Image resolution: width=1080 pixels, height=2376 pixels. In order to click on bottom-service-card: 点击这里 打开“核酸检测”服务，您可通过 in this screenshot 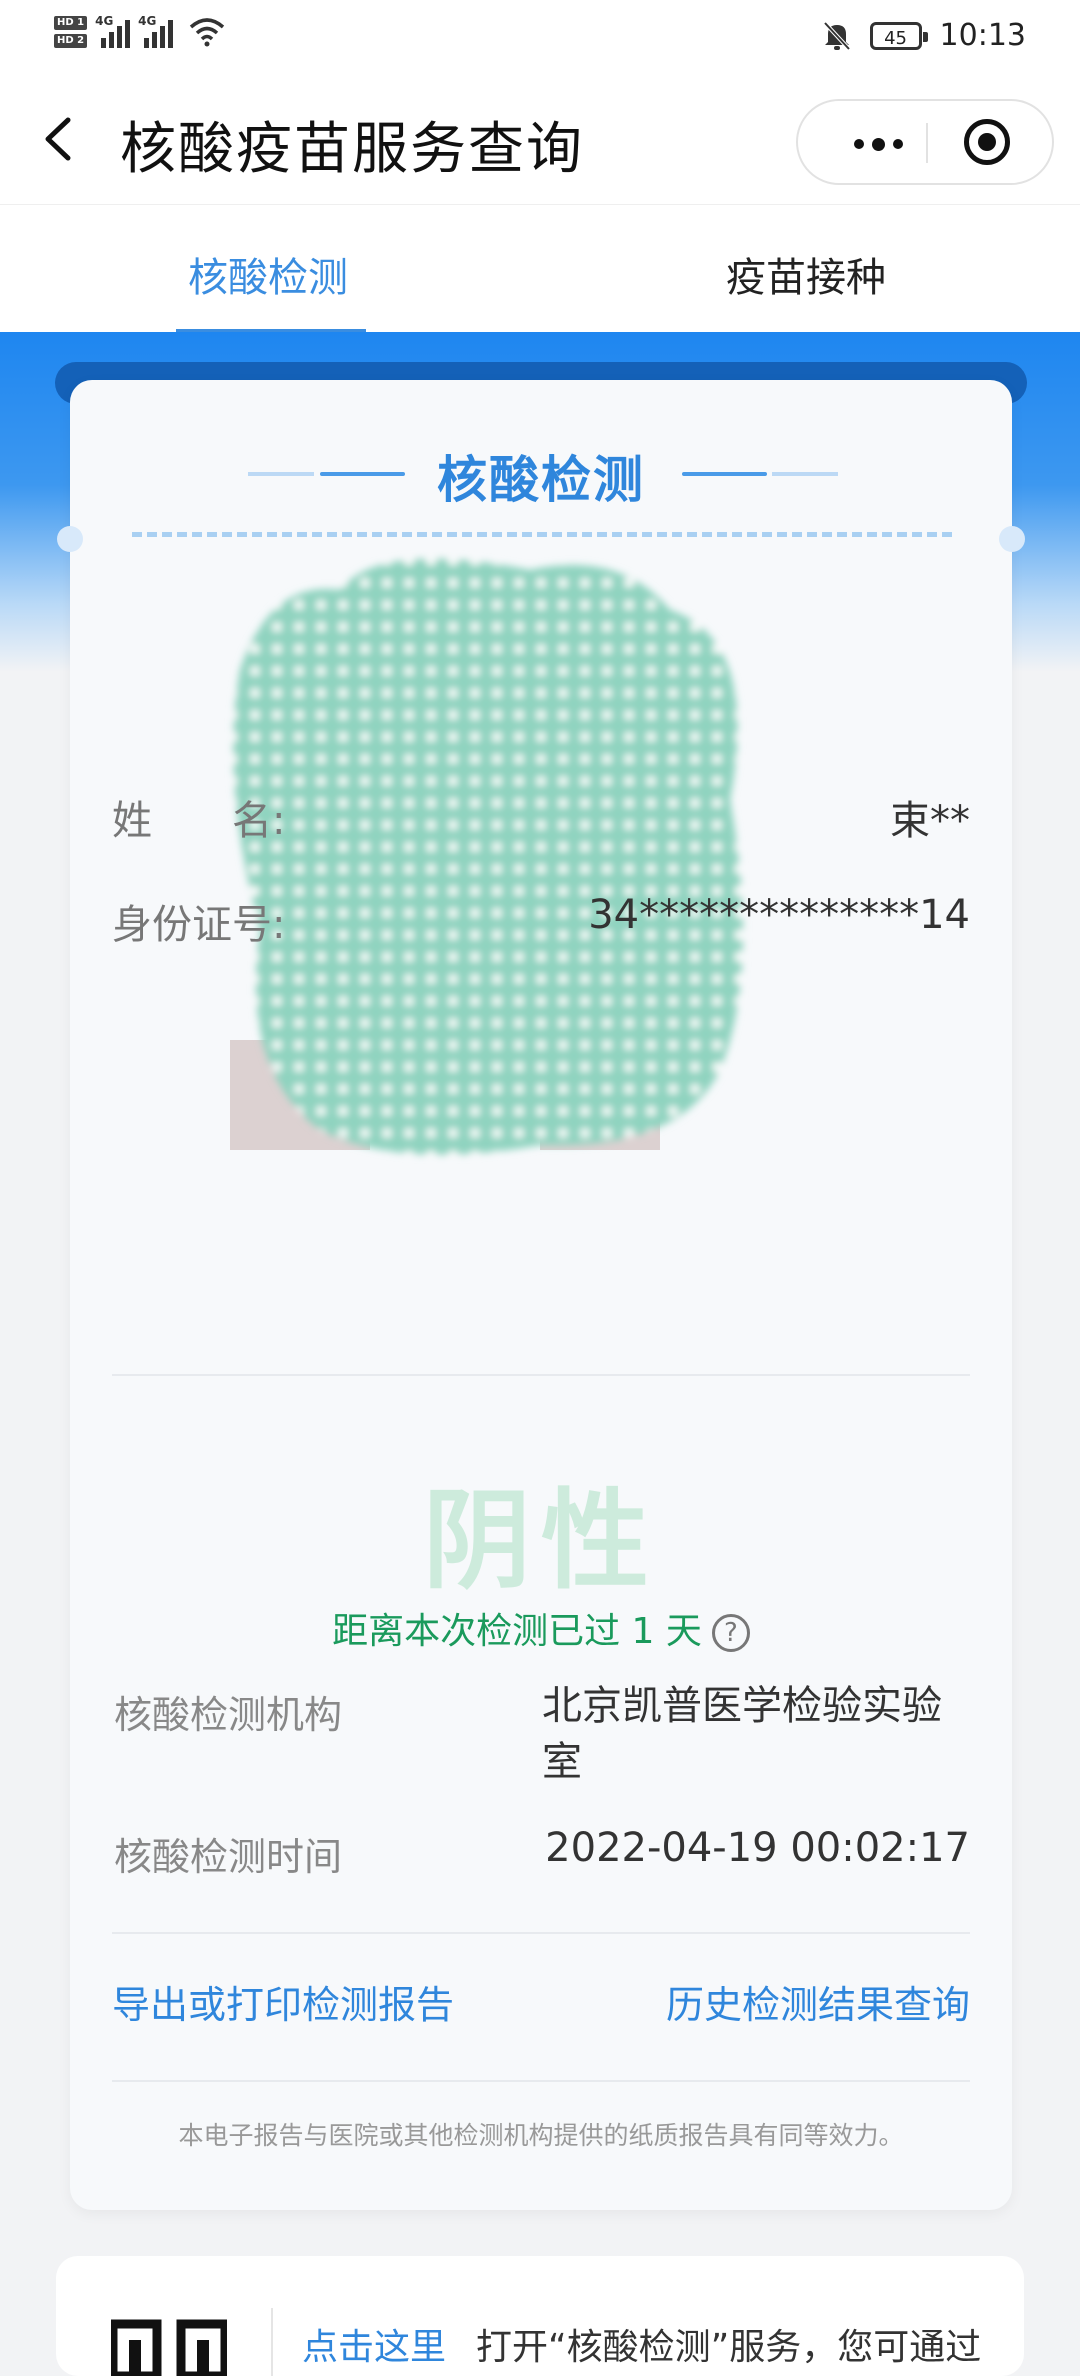, I will do `click(540, 2316)`.